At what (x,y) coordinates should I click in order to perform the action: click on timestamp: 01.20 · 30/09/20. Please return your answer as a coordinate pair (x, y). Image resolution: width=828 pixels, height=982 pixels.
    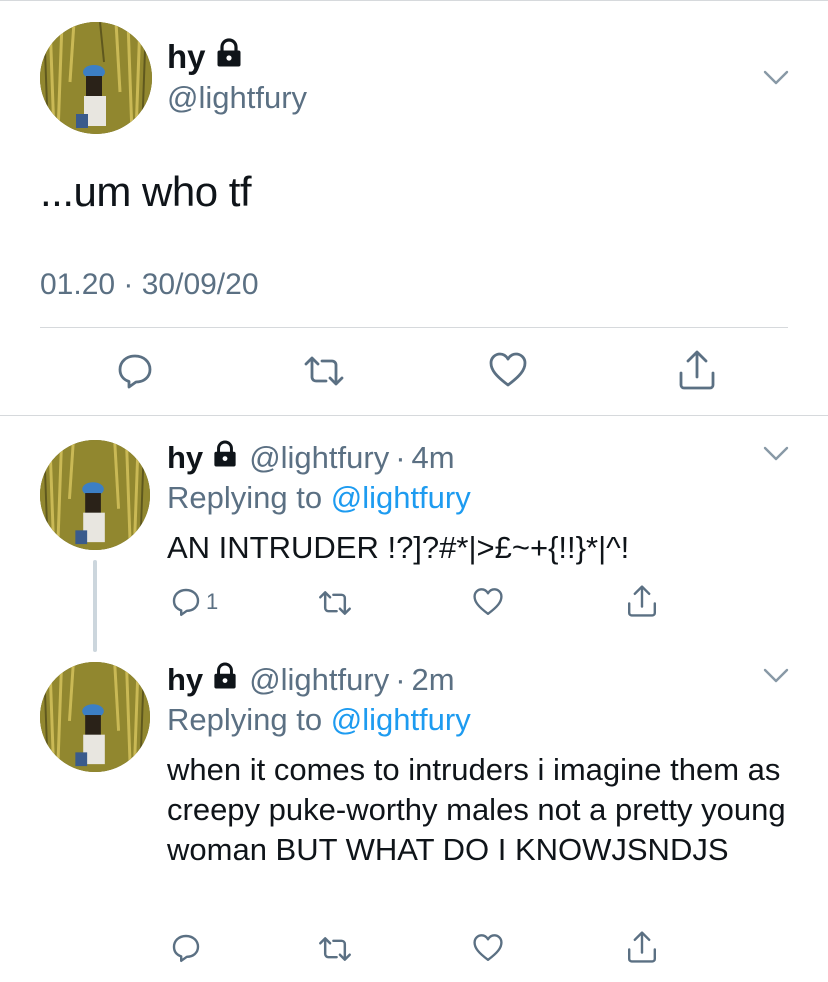
    Looking at the image, I should click on (149, 285).